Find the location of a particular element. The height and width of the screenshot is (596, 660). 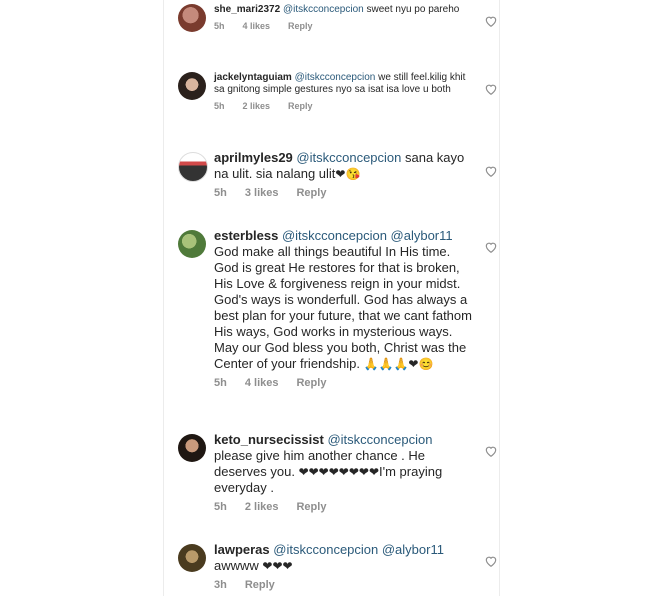

comment-username: jackelyntaguiam is located at coordinates (253, 77).